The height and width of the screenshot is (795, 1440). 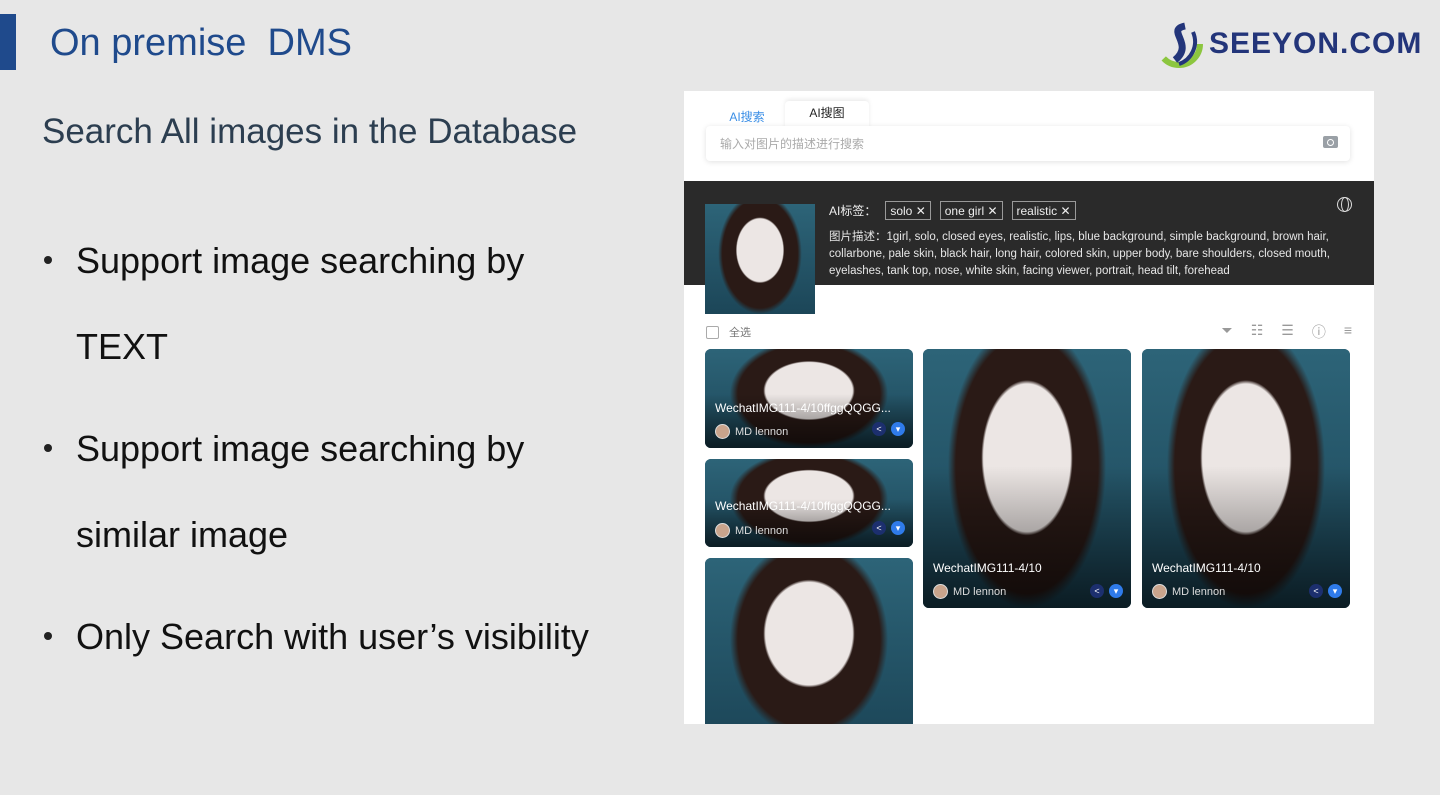 I want to click on bullet-item: Only Search with user’s visibility, so click(x=320, y=637).